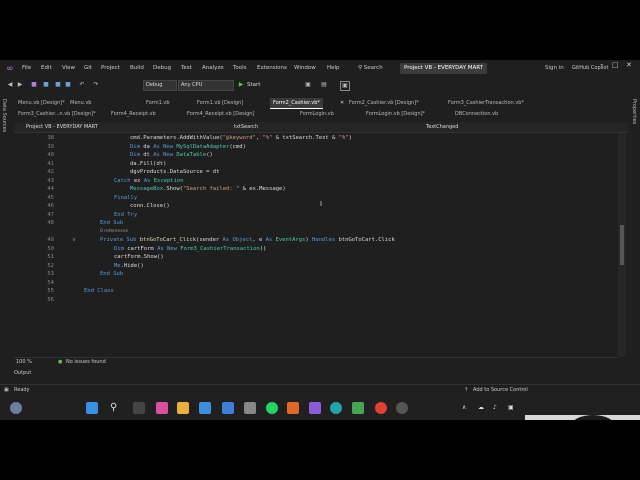 This screenshot has width=640, height=480. Describe the element at coordinates (315, 408) in the screenshot. I see `visual-studio-taskbar-icon` at that location.